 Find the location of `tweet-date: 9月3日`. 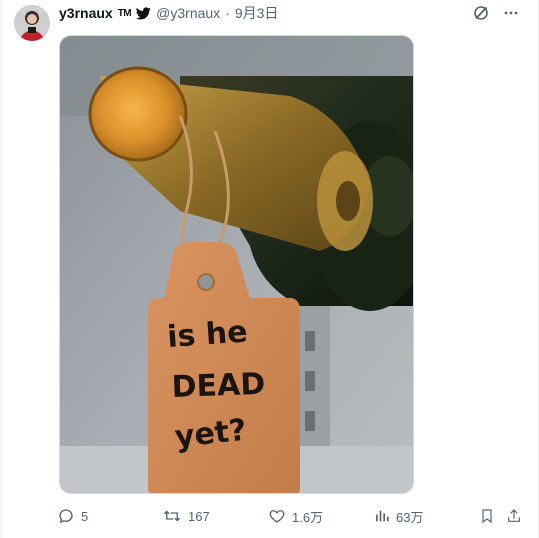

tweet-date: 9月3日 is located at coordinates (257, 13).